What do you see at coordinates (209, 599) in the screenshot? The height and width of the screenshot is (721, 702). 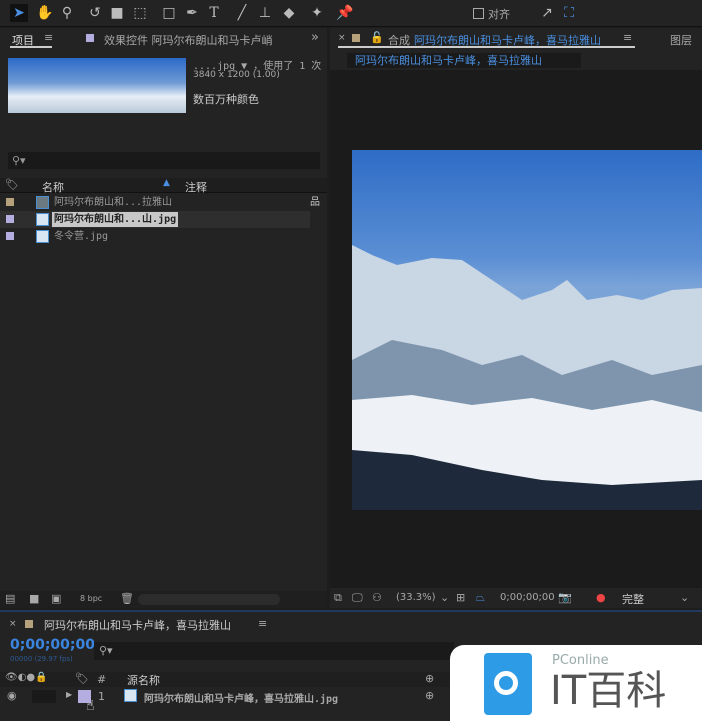 I see `scrollbar` at bounding box center [209, 599].